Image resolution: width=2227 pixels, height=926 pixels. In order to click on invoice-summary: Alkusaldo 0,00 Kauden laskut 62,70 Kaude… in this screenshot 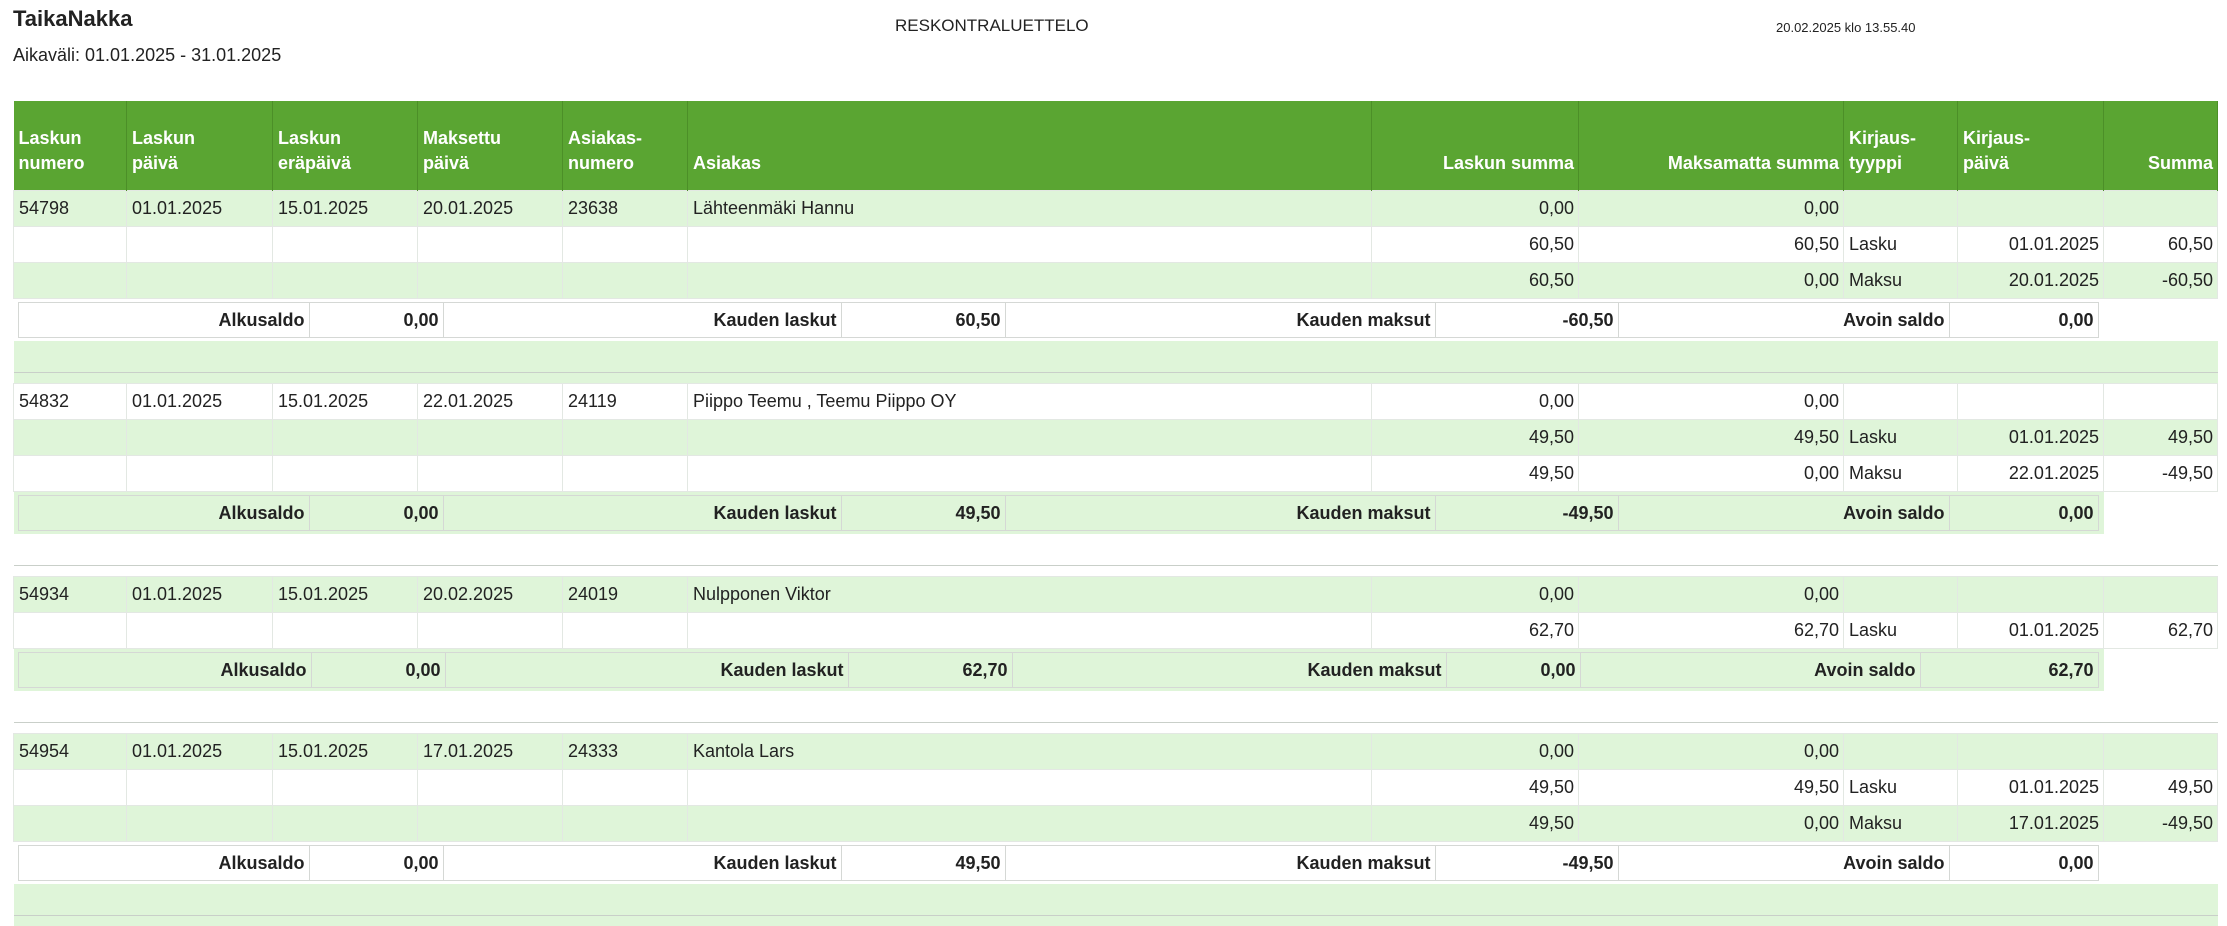, I will do `click(1058, 670)`.